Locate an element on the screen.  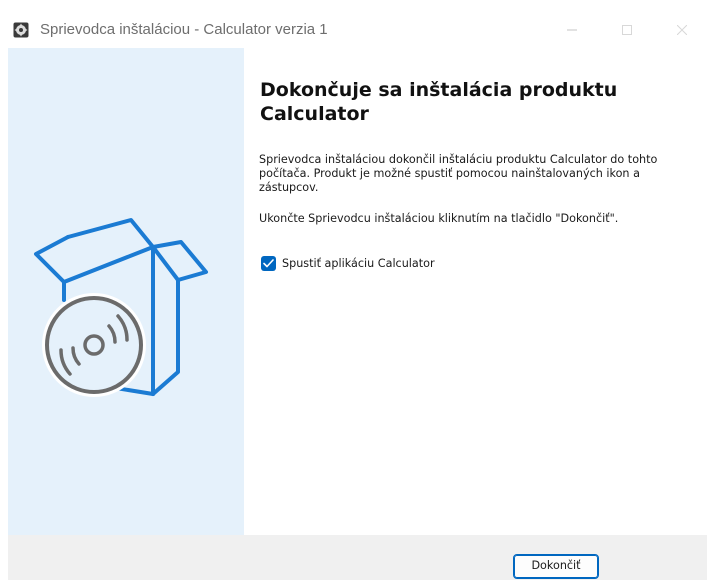
minimize-icon is located at coordinates (572, 30).